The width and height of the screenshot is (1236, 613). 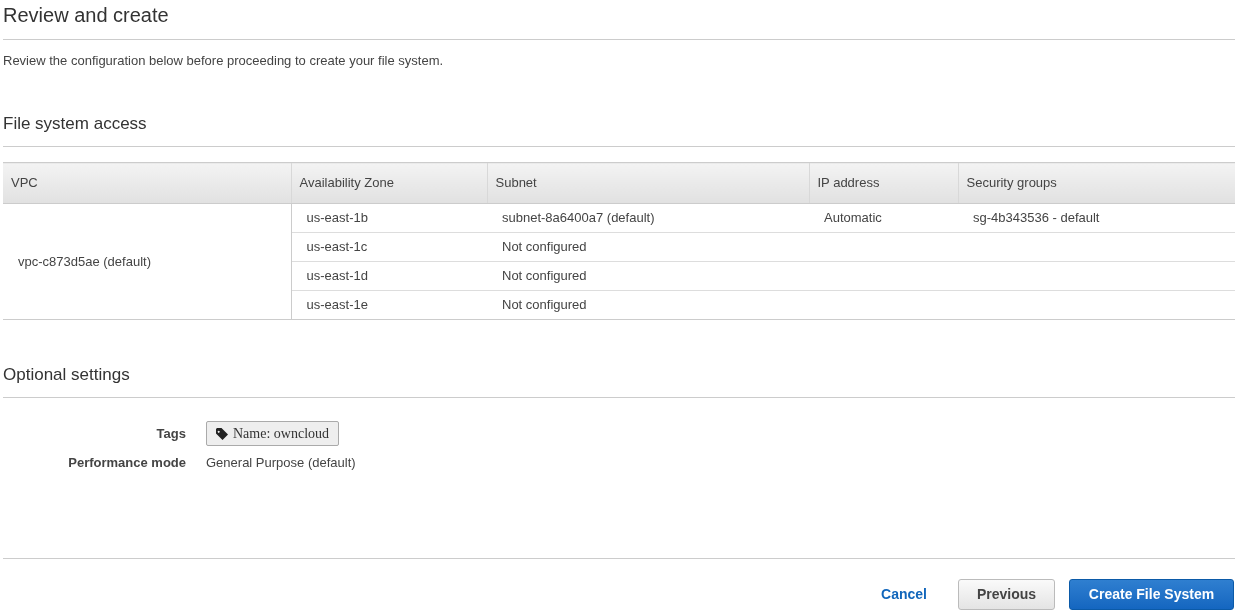 What do you see at coordinates (86, 15) in the screenshot?
I see `page-title: Review and create` at bounding box center [86, 15].